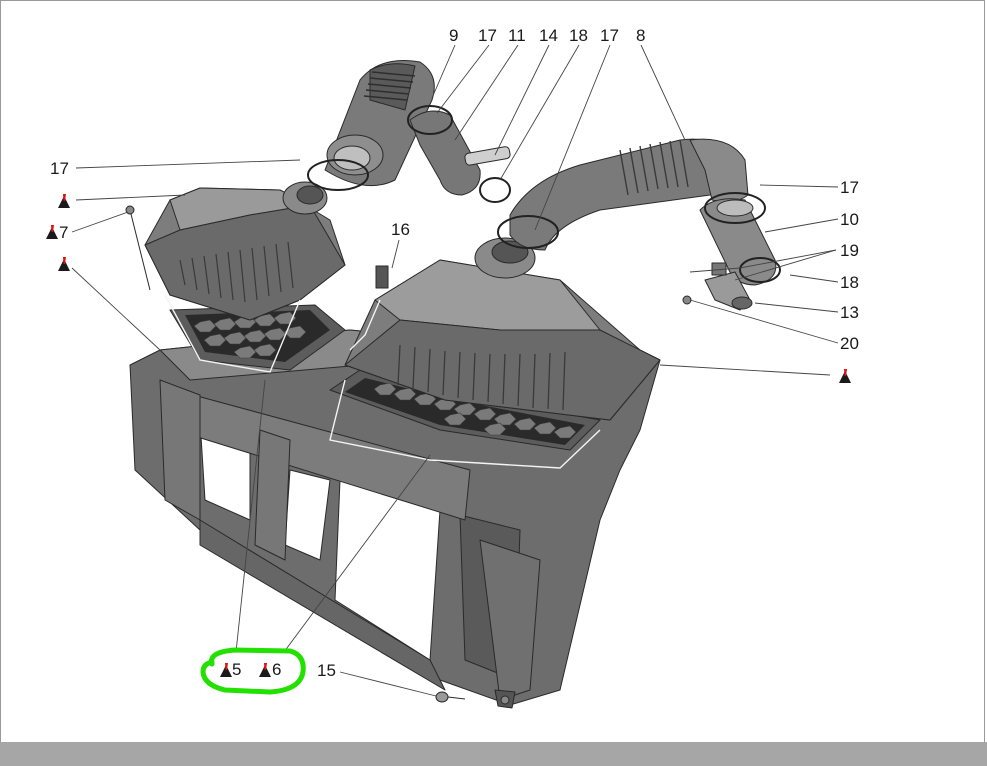  Describe the element at coordinates (609, 35) in the screenshot. I see `callout-17-top-b: 17` at that location.